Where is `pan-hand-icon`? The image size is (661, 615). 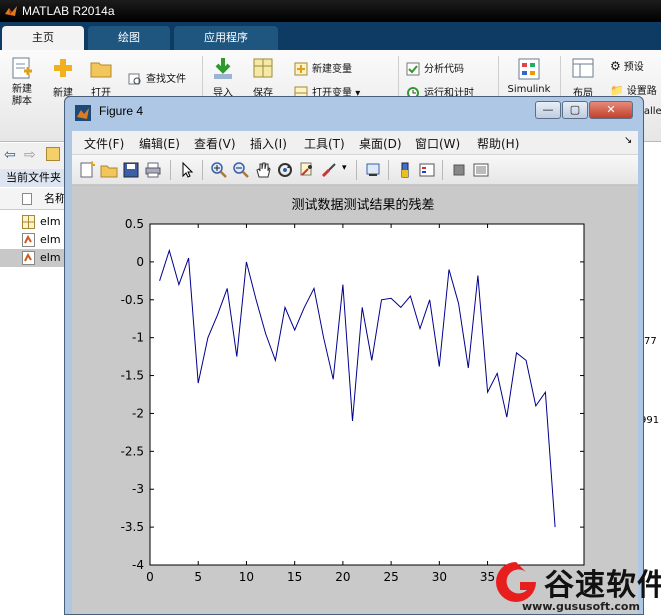
pan-hand-icon is located at coordinates (263, 170).